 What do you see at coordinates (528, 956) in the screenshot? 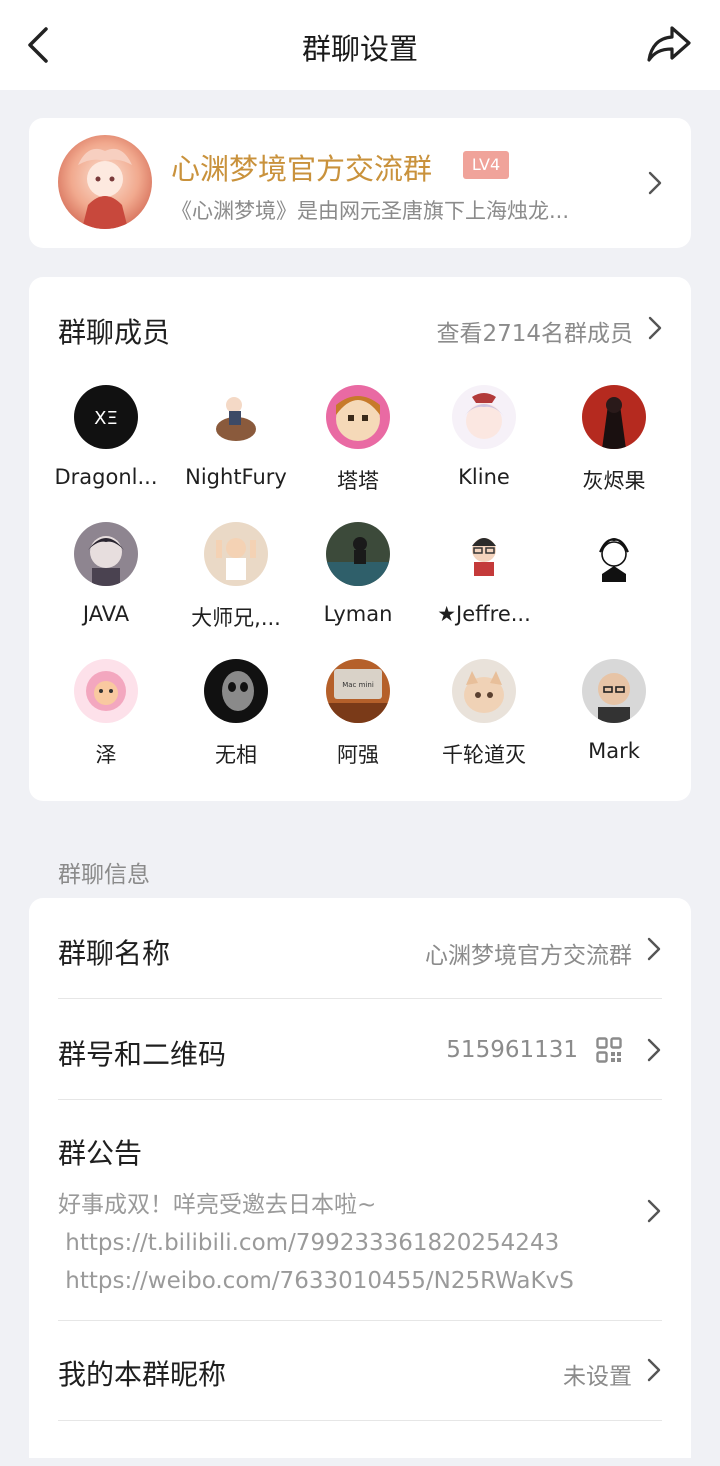
I see `group-name-value: 心渊梦境官方交流群` at bounding box center [528, 956].